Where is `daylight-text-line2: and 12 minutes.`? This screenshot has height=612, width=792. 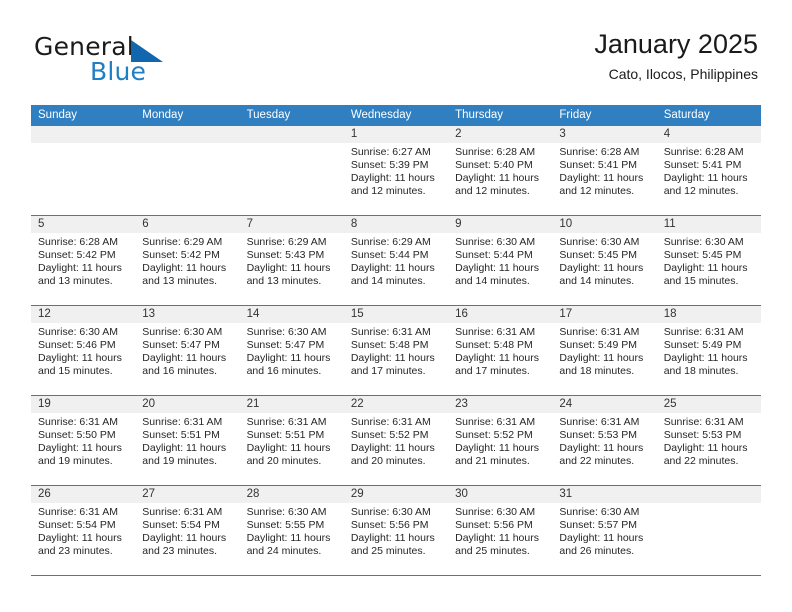 daylight-text-line2: and 12 minutes. is located at coordinates (492, 191).